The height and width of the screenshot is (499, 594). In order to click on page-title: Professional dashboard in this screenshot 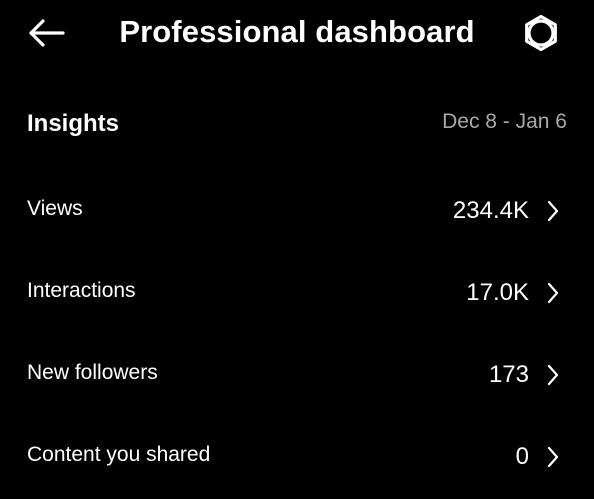, I will do `click(297, 31)`.